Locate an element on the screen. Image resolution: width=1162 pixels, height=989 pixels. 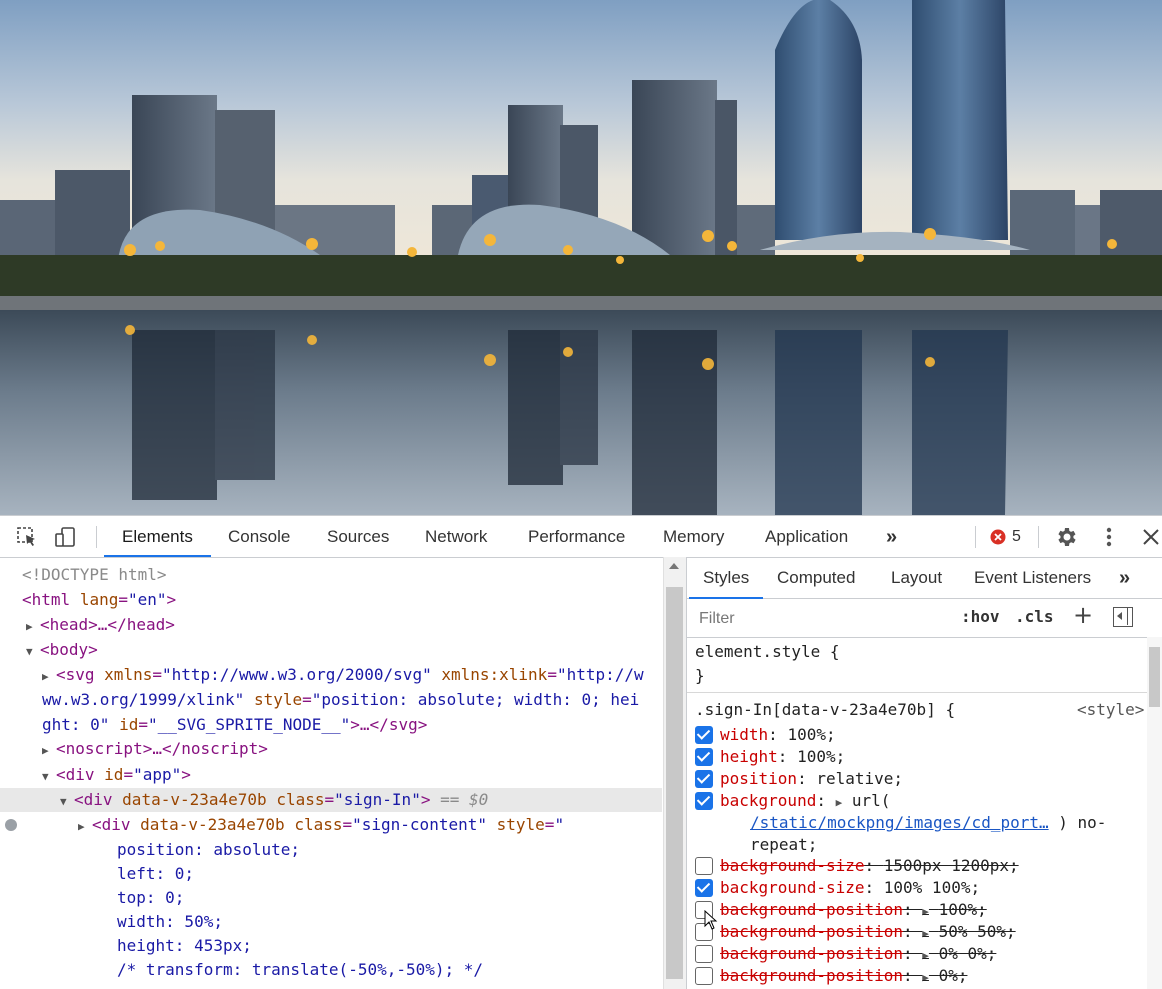
dom-node-doctype: <!DOCTYPE html> is located at coordinates (94, 575).